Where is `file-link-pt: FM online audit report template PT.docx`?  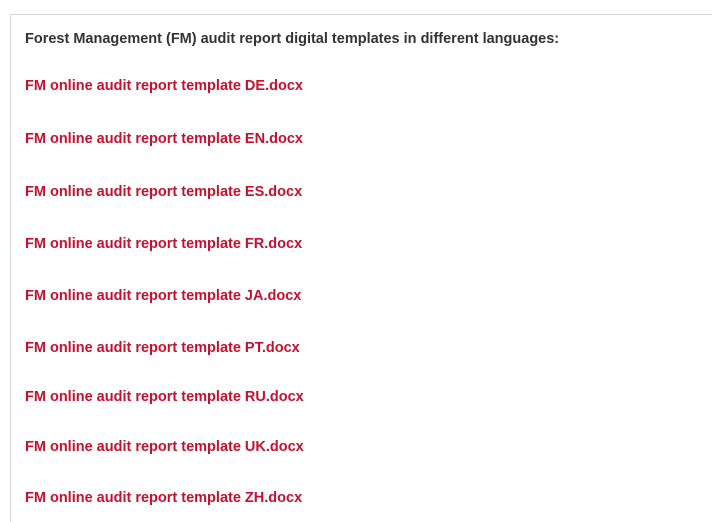
file-link-pt: FM online audit report template PT.docx is located at coordinates (162, 348).